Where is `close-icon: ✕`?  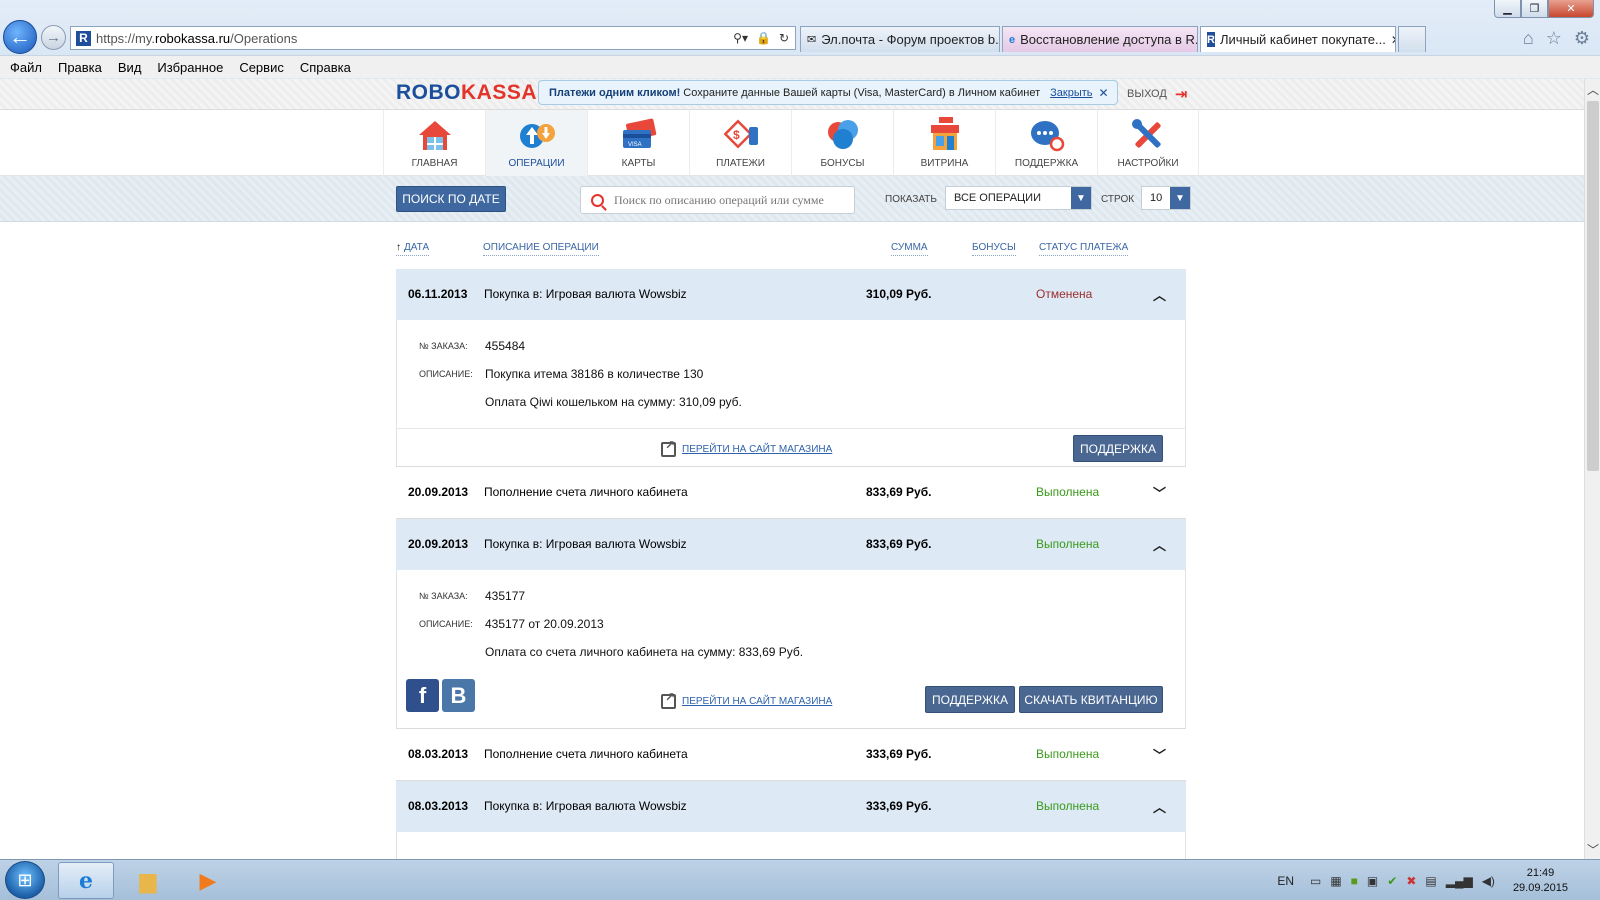
close-icon: ✕ is located at coordinates (1104, 93).